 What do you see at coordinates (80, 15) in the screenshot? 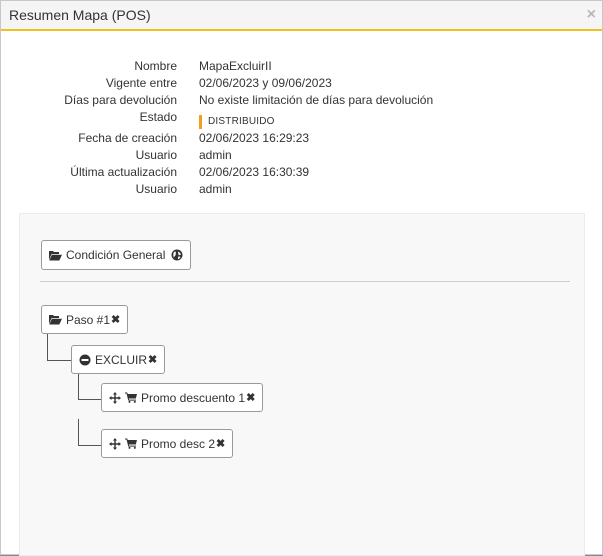
I see `modal-title: Resumen Mapa (POS)` at bounding box center [80, 15].